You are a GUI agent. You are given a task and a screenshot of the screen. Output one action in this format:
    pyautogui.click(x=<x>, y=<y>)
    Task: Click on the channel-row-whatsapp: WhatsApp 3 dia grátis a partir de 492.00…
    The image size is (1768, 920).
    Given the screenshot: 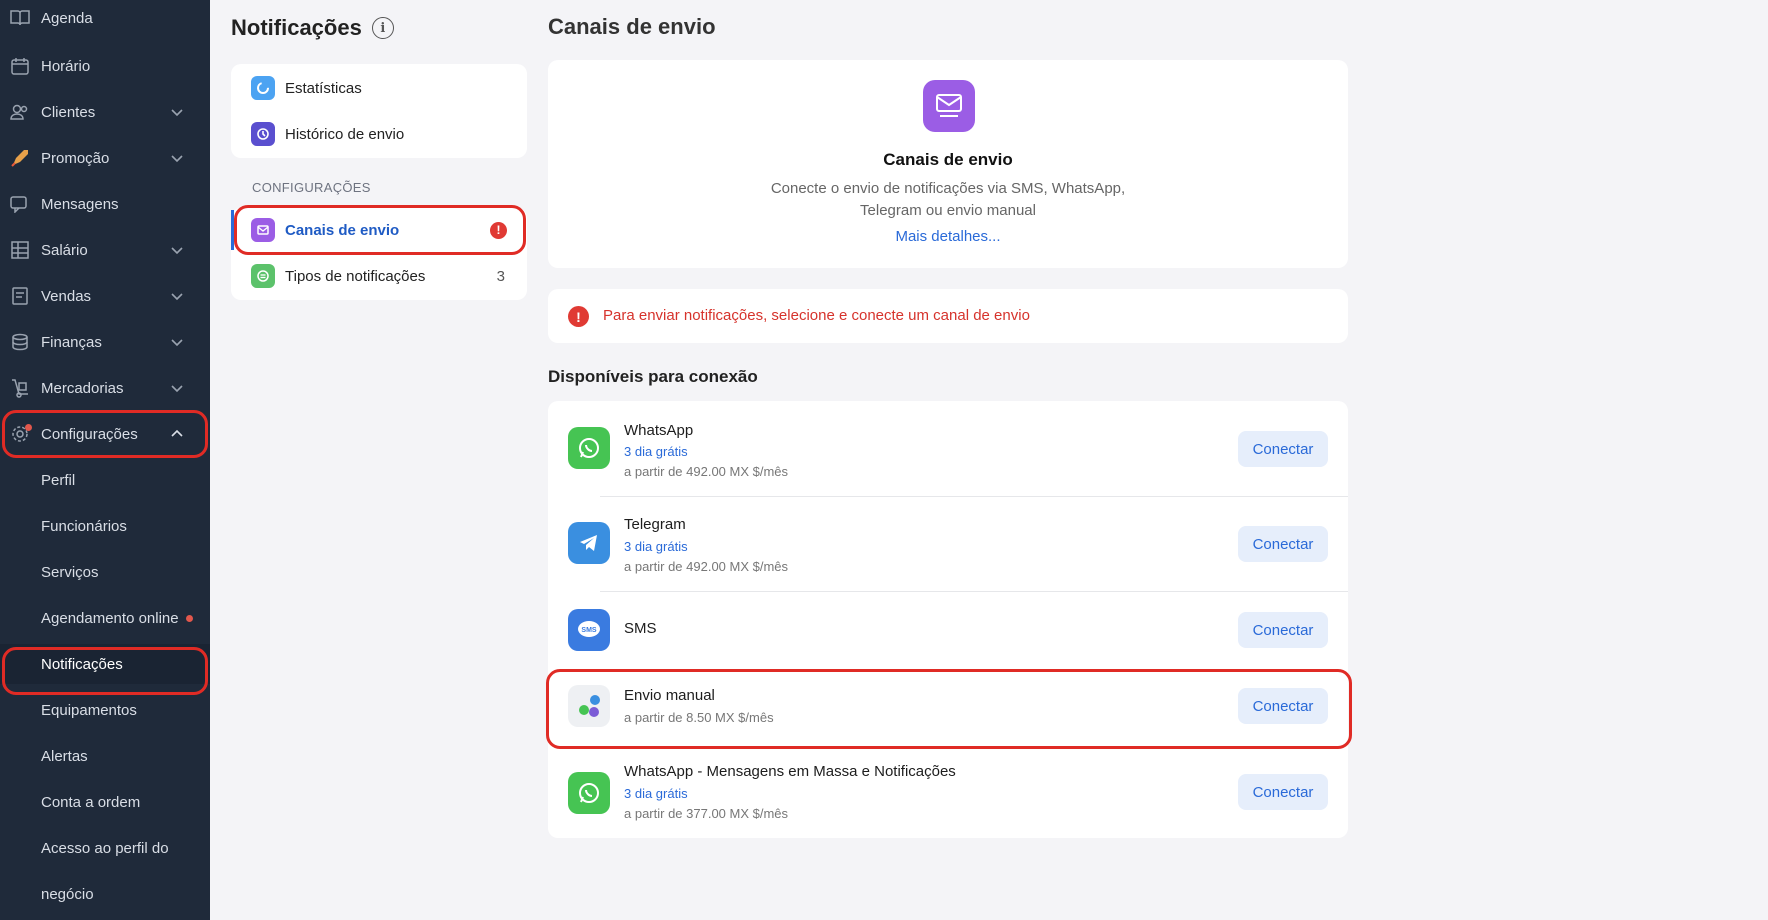 What is the action you would take?
    pyautogui.click(x=948, y=448)
    